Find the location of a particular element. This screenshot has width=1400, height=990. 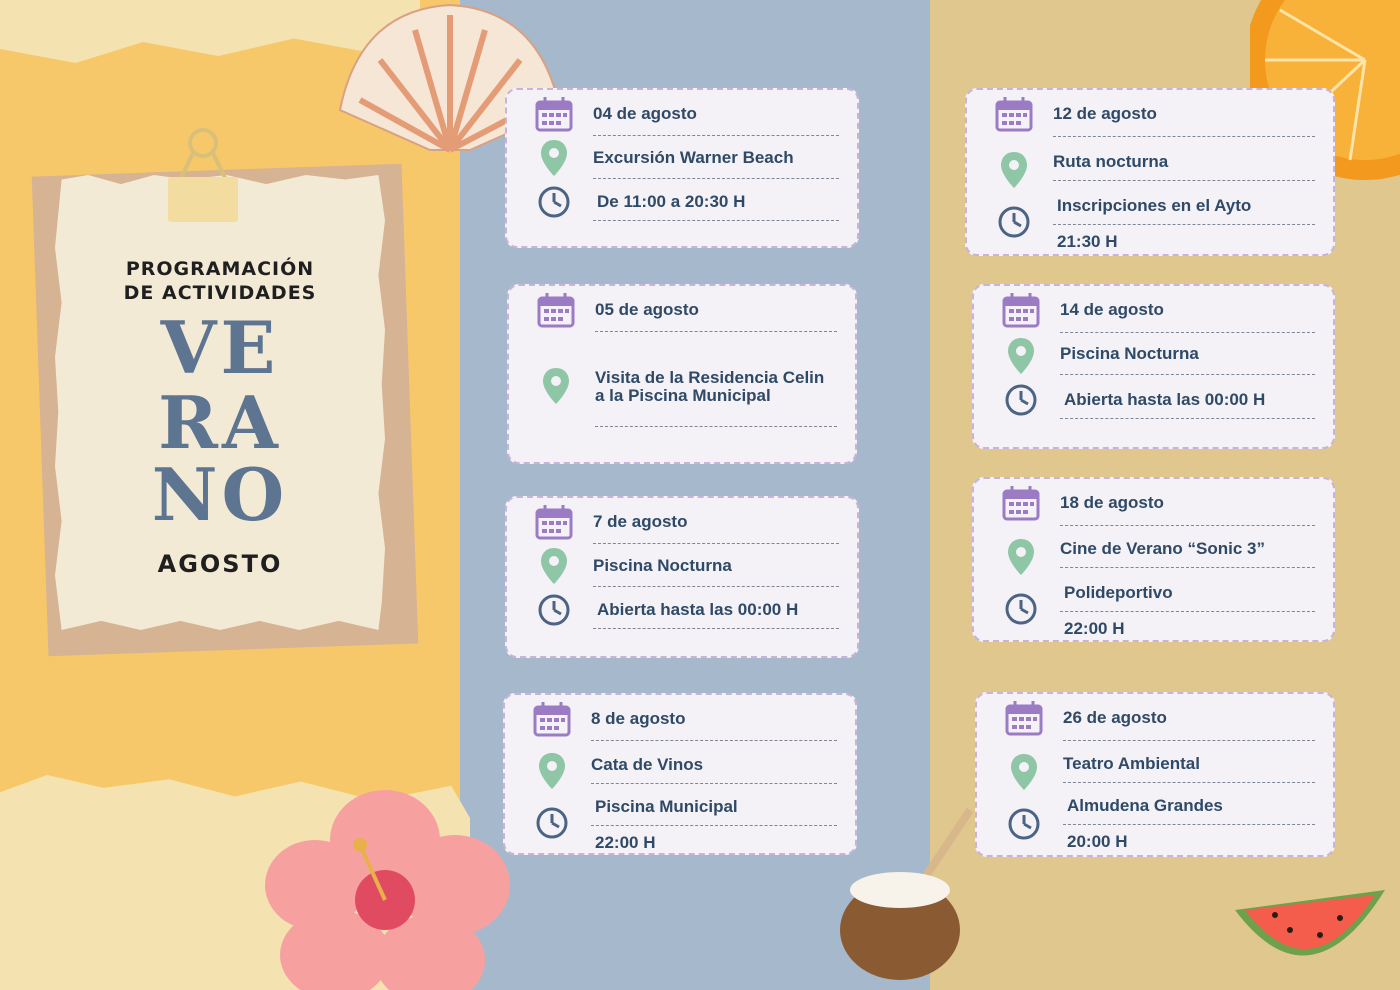

hibiscus-flower-icon is located at coordinates (387, 890).